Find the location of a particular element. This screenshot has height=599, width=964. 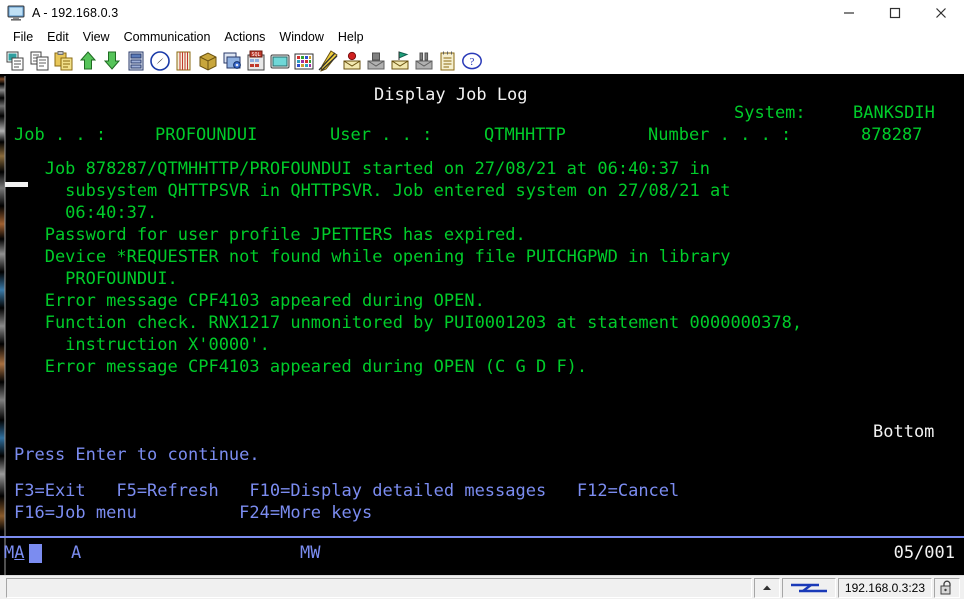

oia-message-wait: MW is located at coordinates (310, 553).